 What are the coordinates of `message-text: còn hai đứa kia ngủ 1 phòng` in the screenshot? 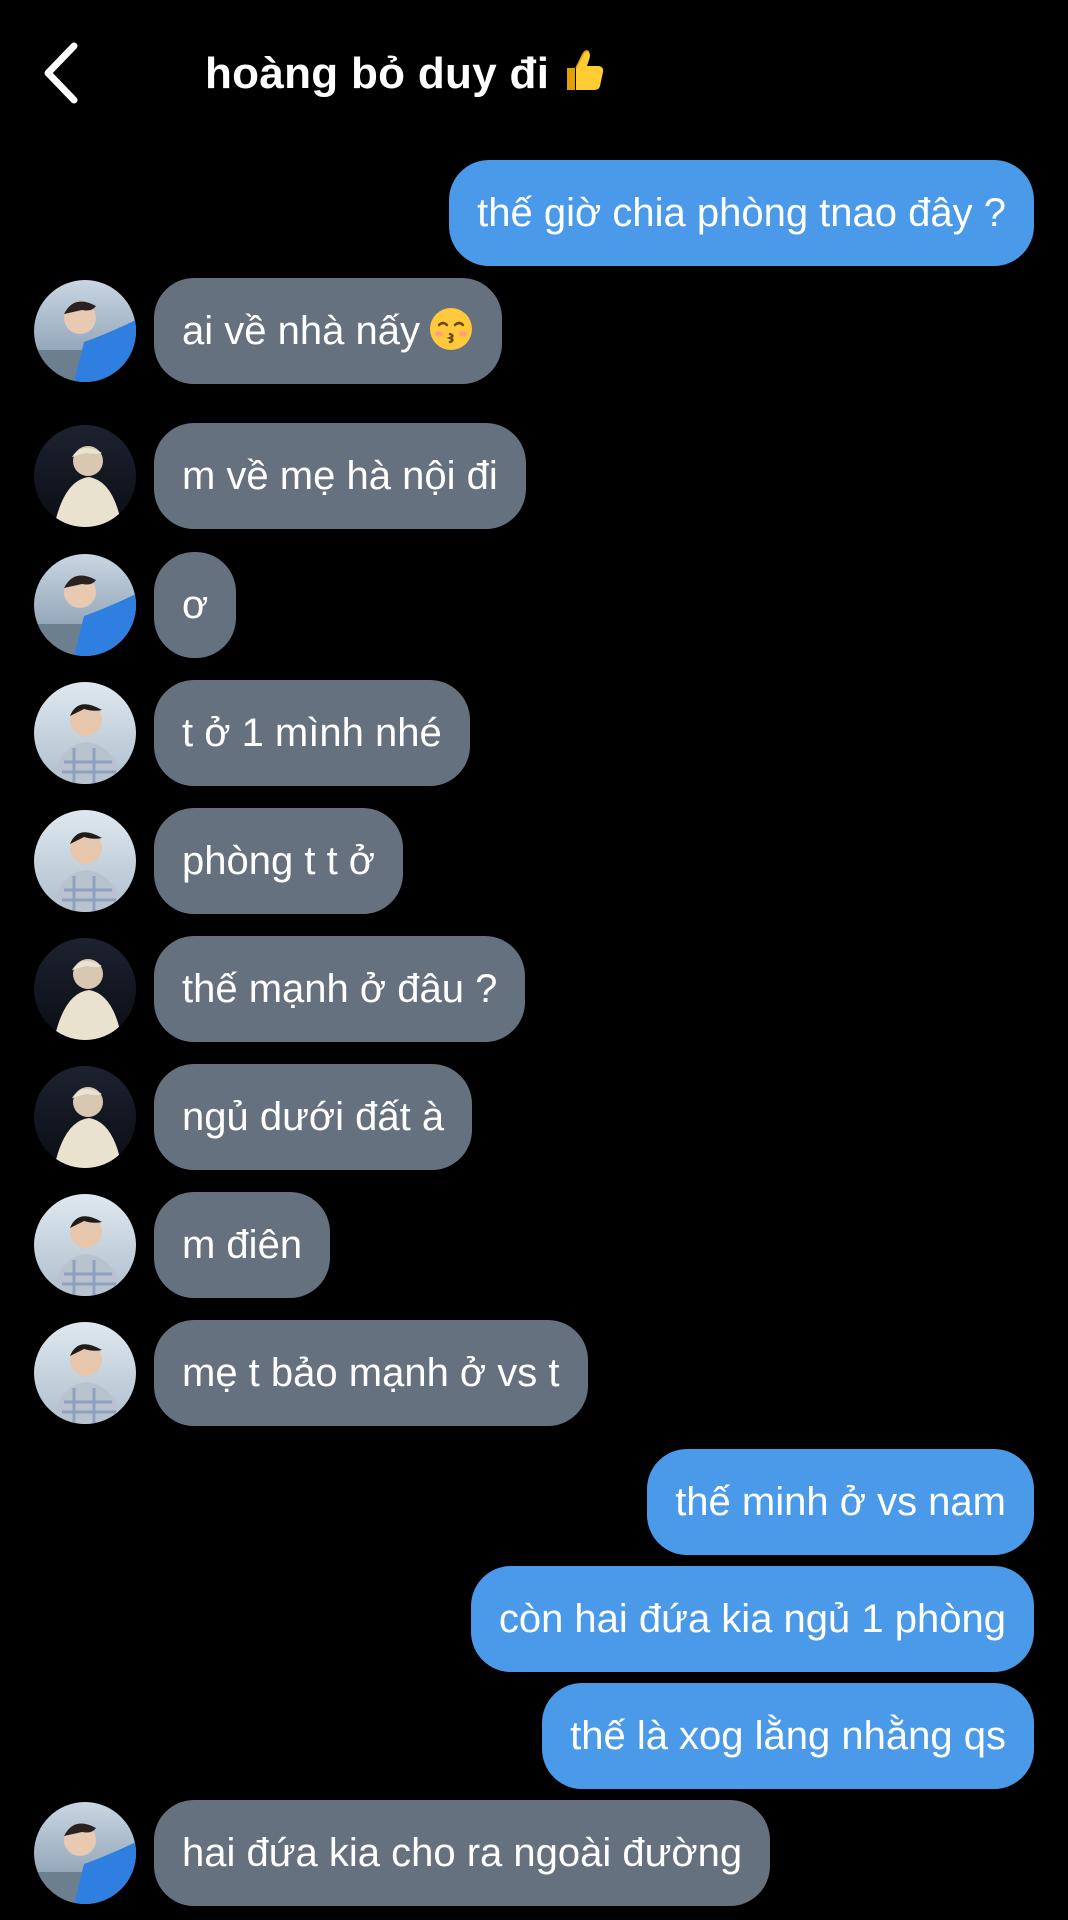 It's located at (752, 1619).